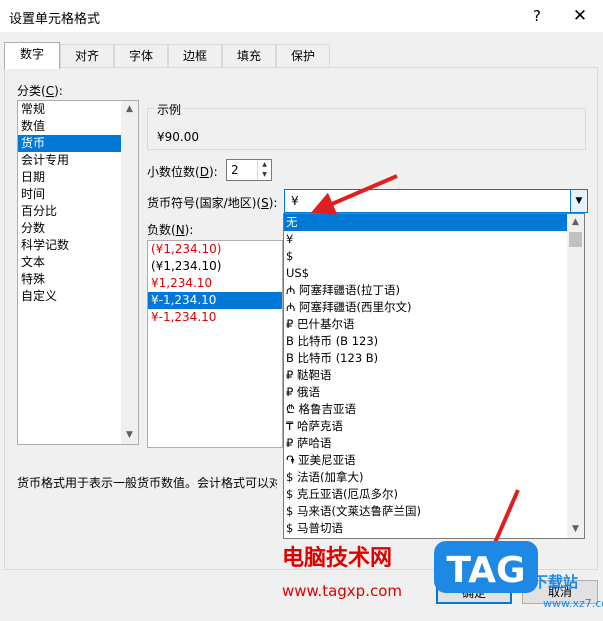 The image size is (603, 621). What do you see at coordinates (264, 165) in the screenshot?
I see `stepper-up-icon: ▲` at bounding box center [264, 165].